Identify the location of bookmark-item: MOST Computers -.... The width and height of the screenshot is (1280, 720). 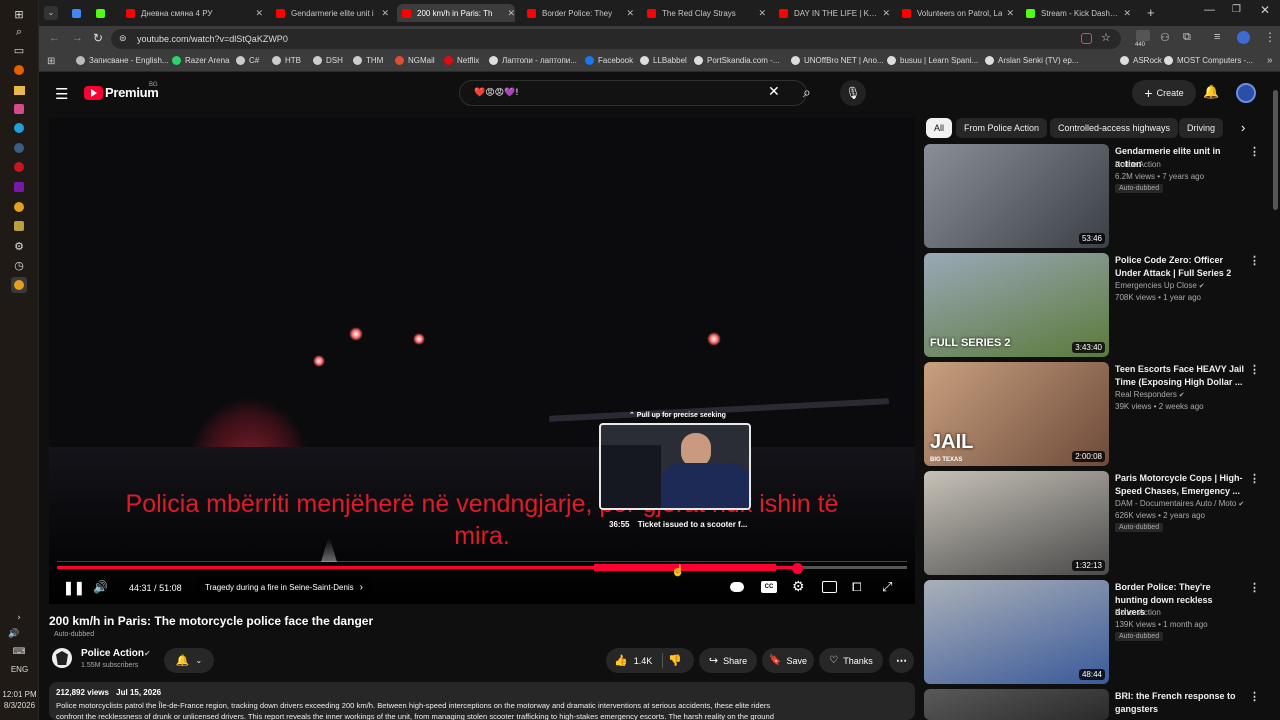
(1208, 60).